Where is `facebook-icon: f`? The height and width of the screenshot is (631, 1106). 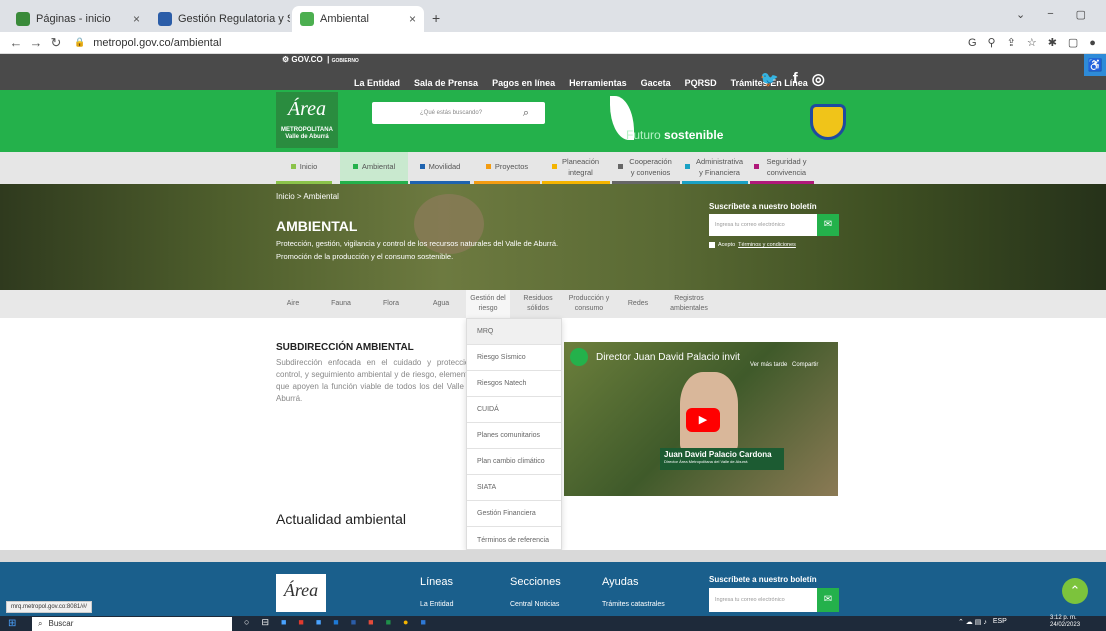 facebook-icon: f is located at coordinates (795, 79).